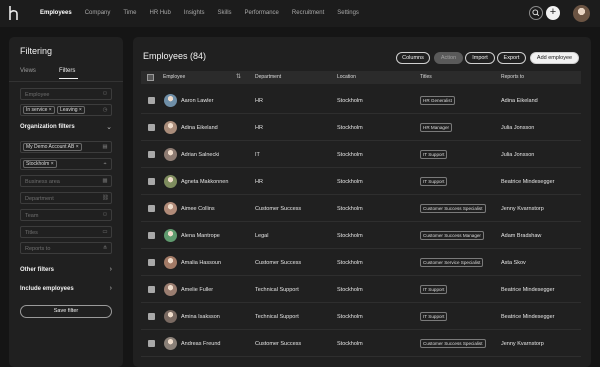  What do you see at coordinates (38, 249) in the screenshot?
I see `reports-to-placeholder: Reports to` at bounding box center [38, 249].